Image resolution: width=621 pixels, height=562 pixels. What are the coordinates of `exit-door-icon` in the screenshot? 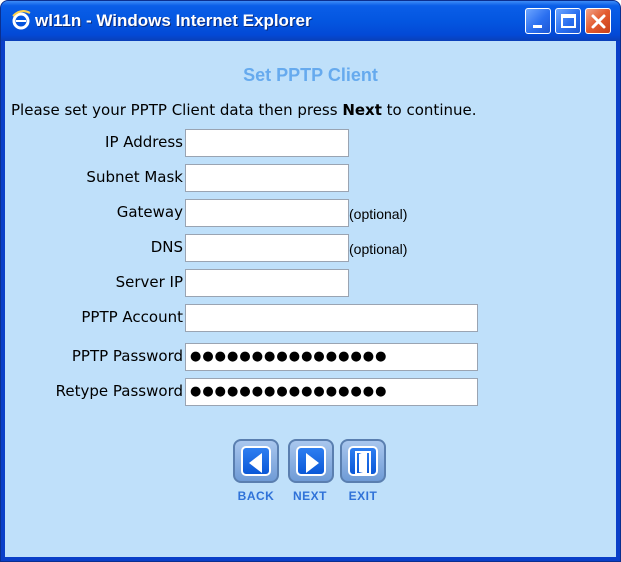 It's located at (363, 463).